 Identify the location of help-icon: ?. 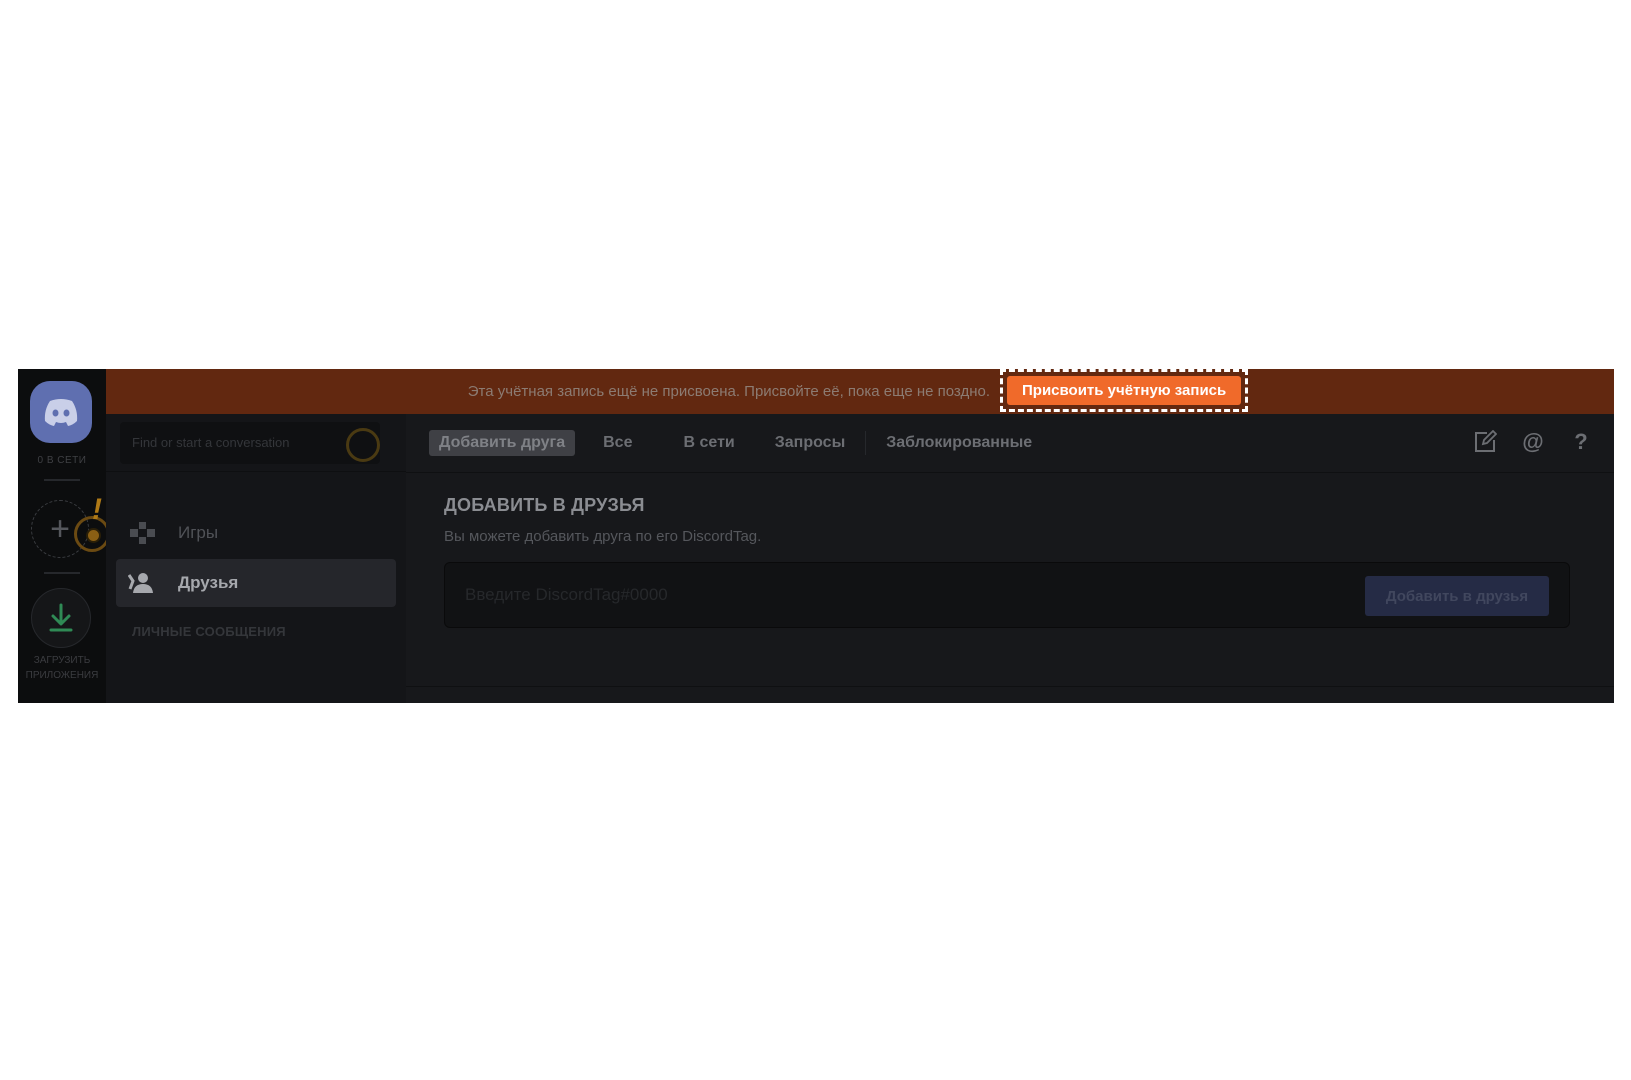
(1581, 442).